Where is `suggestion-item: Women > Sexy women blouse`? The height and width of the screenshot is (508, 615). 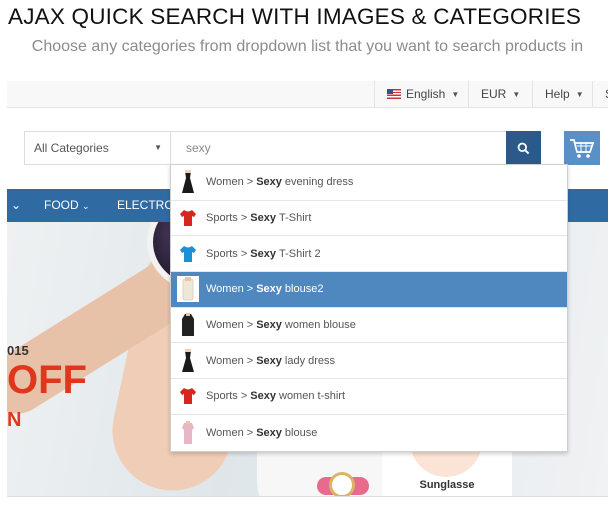 suggestion-item: Women > Sexy women blouse is located at coordinates (369, 326).